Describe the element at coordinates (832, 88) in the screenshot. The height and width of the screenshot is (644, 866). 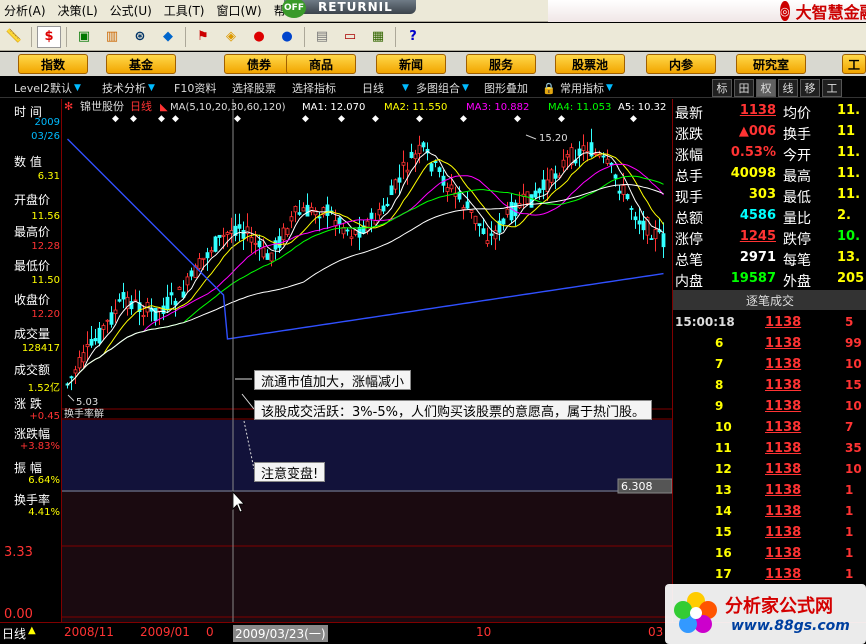
I see `cb-tab-tool: 工` at that location.